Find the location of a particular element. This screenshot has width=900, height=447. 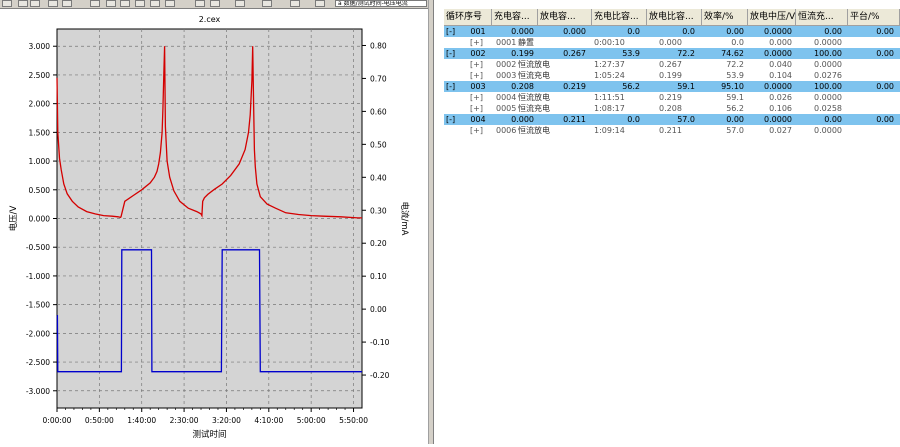

x-tick-label: 1:40:00 is located at coordinates (141, 420).